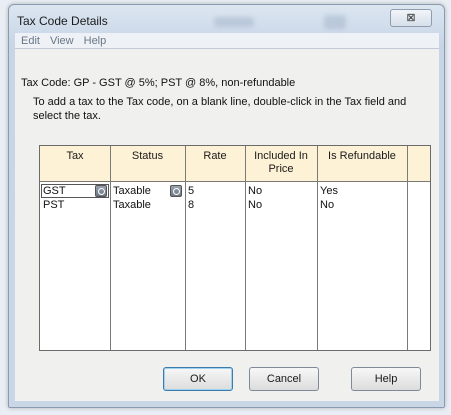  What do you see at coordinates (30, 41) in the screenshot?
I see `menu-edit: Edit` at bounding box center [30, 41].